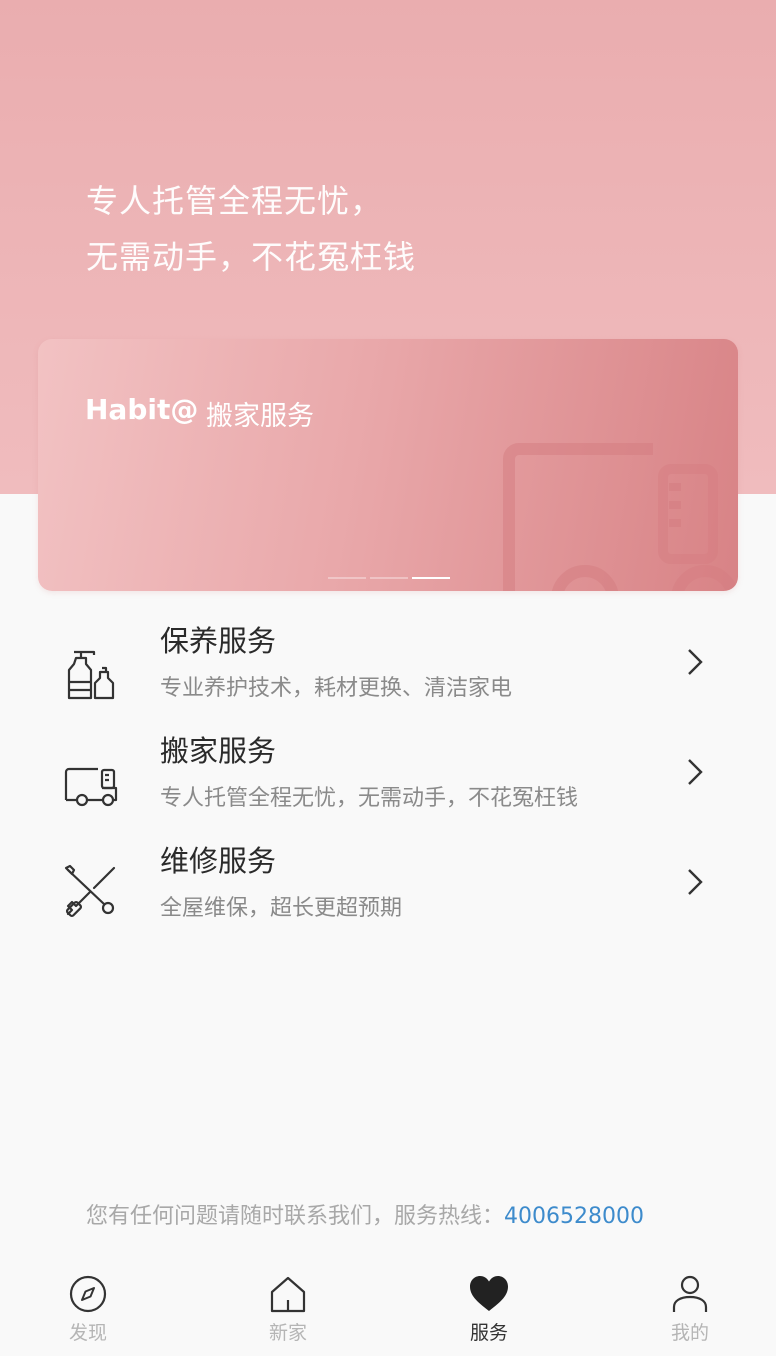 This screenshot has width=776, height=1356. I want to click on hero-line-1: 专人托管全程无忧，, so click(235, 201).